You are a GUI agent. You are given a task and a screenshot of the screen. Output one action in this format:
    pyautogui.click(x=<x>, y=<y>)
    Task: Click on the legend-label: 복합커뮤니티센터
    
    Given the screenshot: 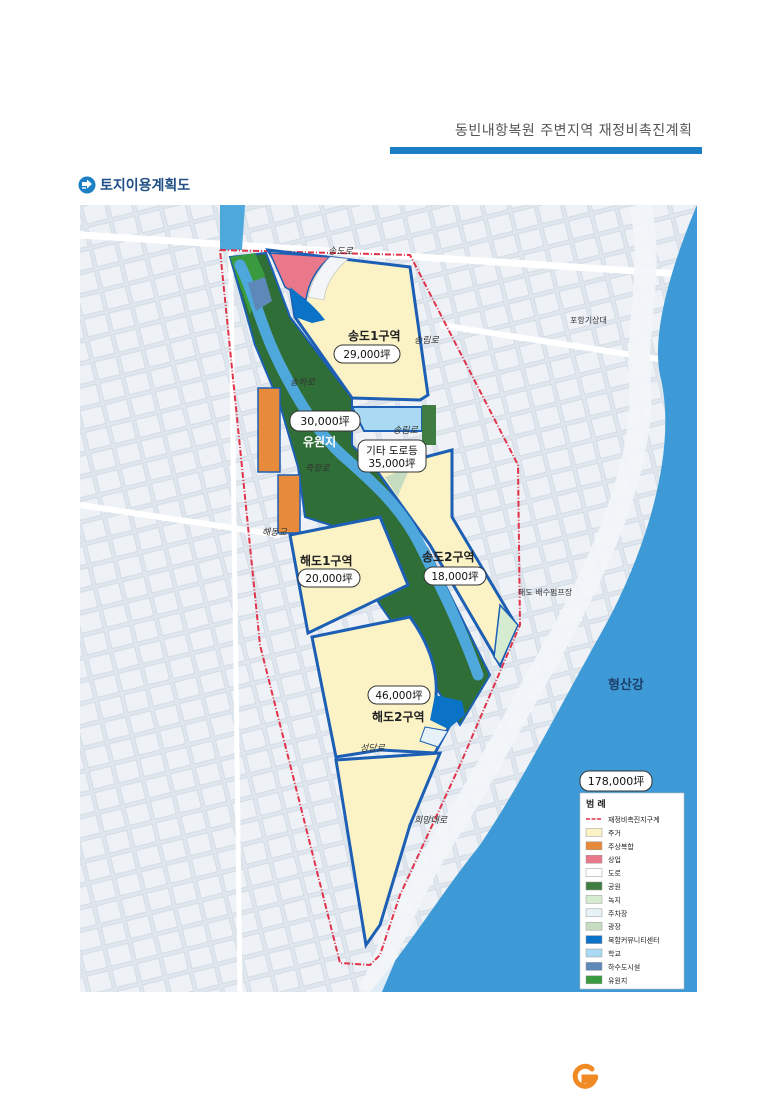 What is the action you would take?
    pyautogui.click(x=634, y=940)
    